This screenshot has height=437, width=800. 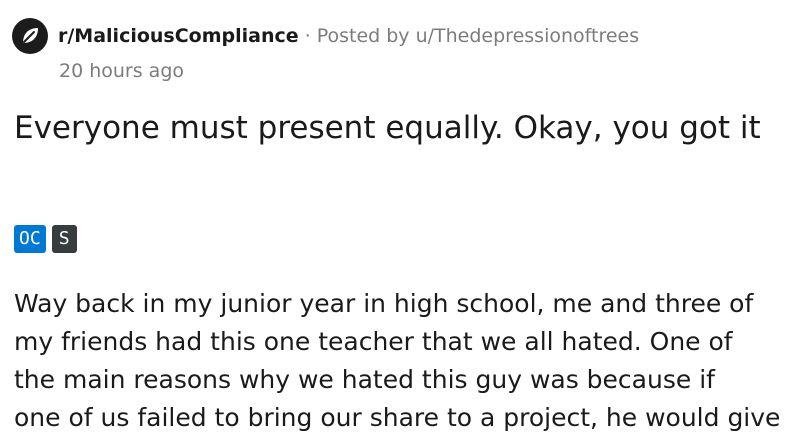 What do you see at coordinates (122, 71) in the screenshot?
I see `post-timestamp: 20 hours ago` at bounding box center [122, 71].